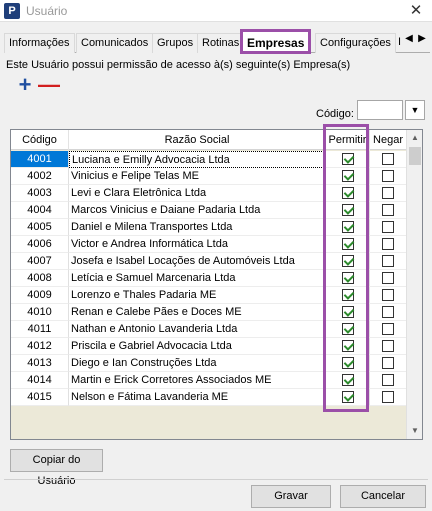 The width and height of the screenshot is (432, 511). I want to click on cell-negar, so click(388, 159).